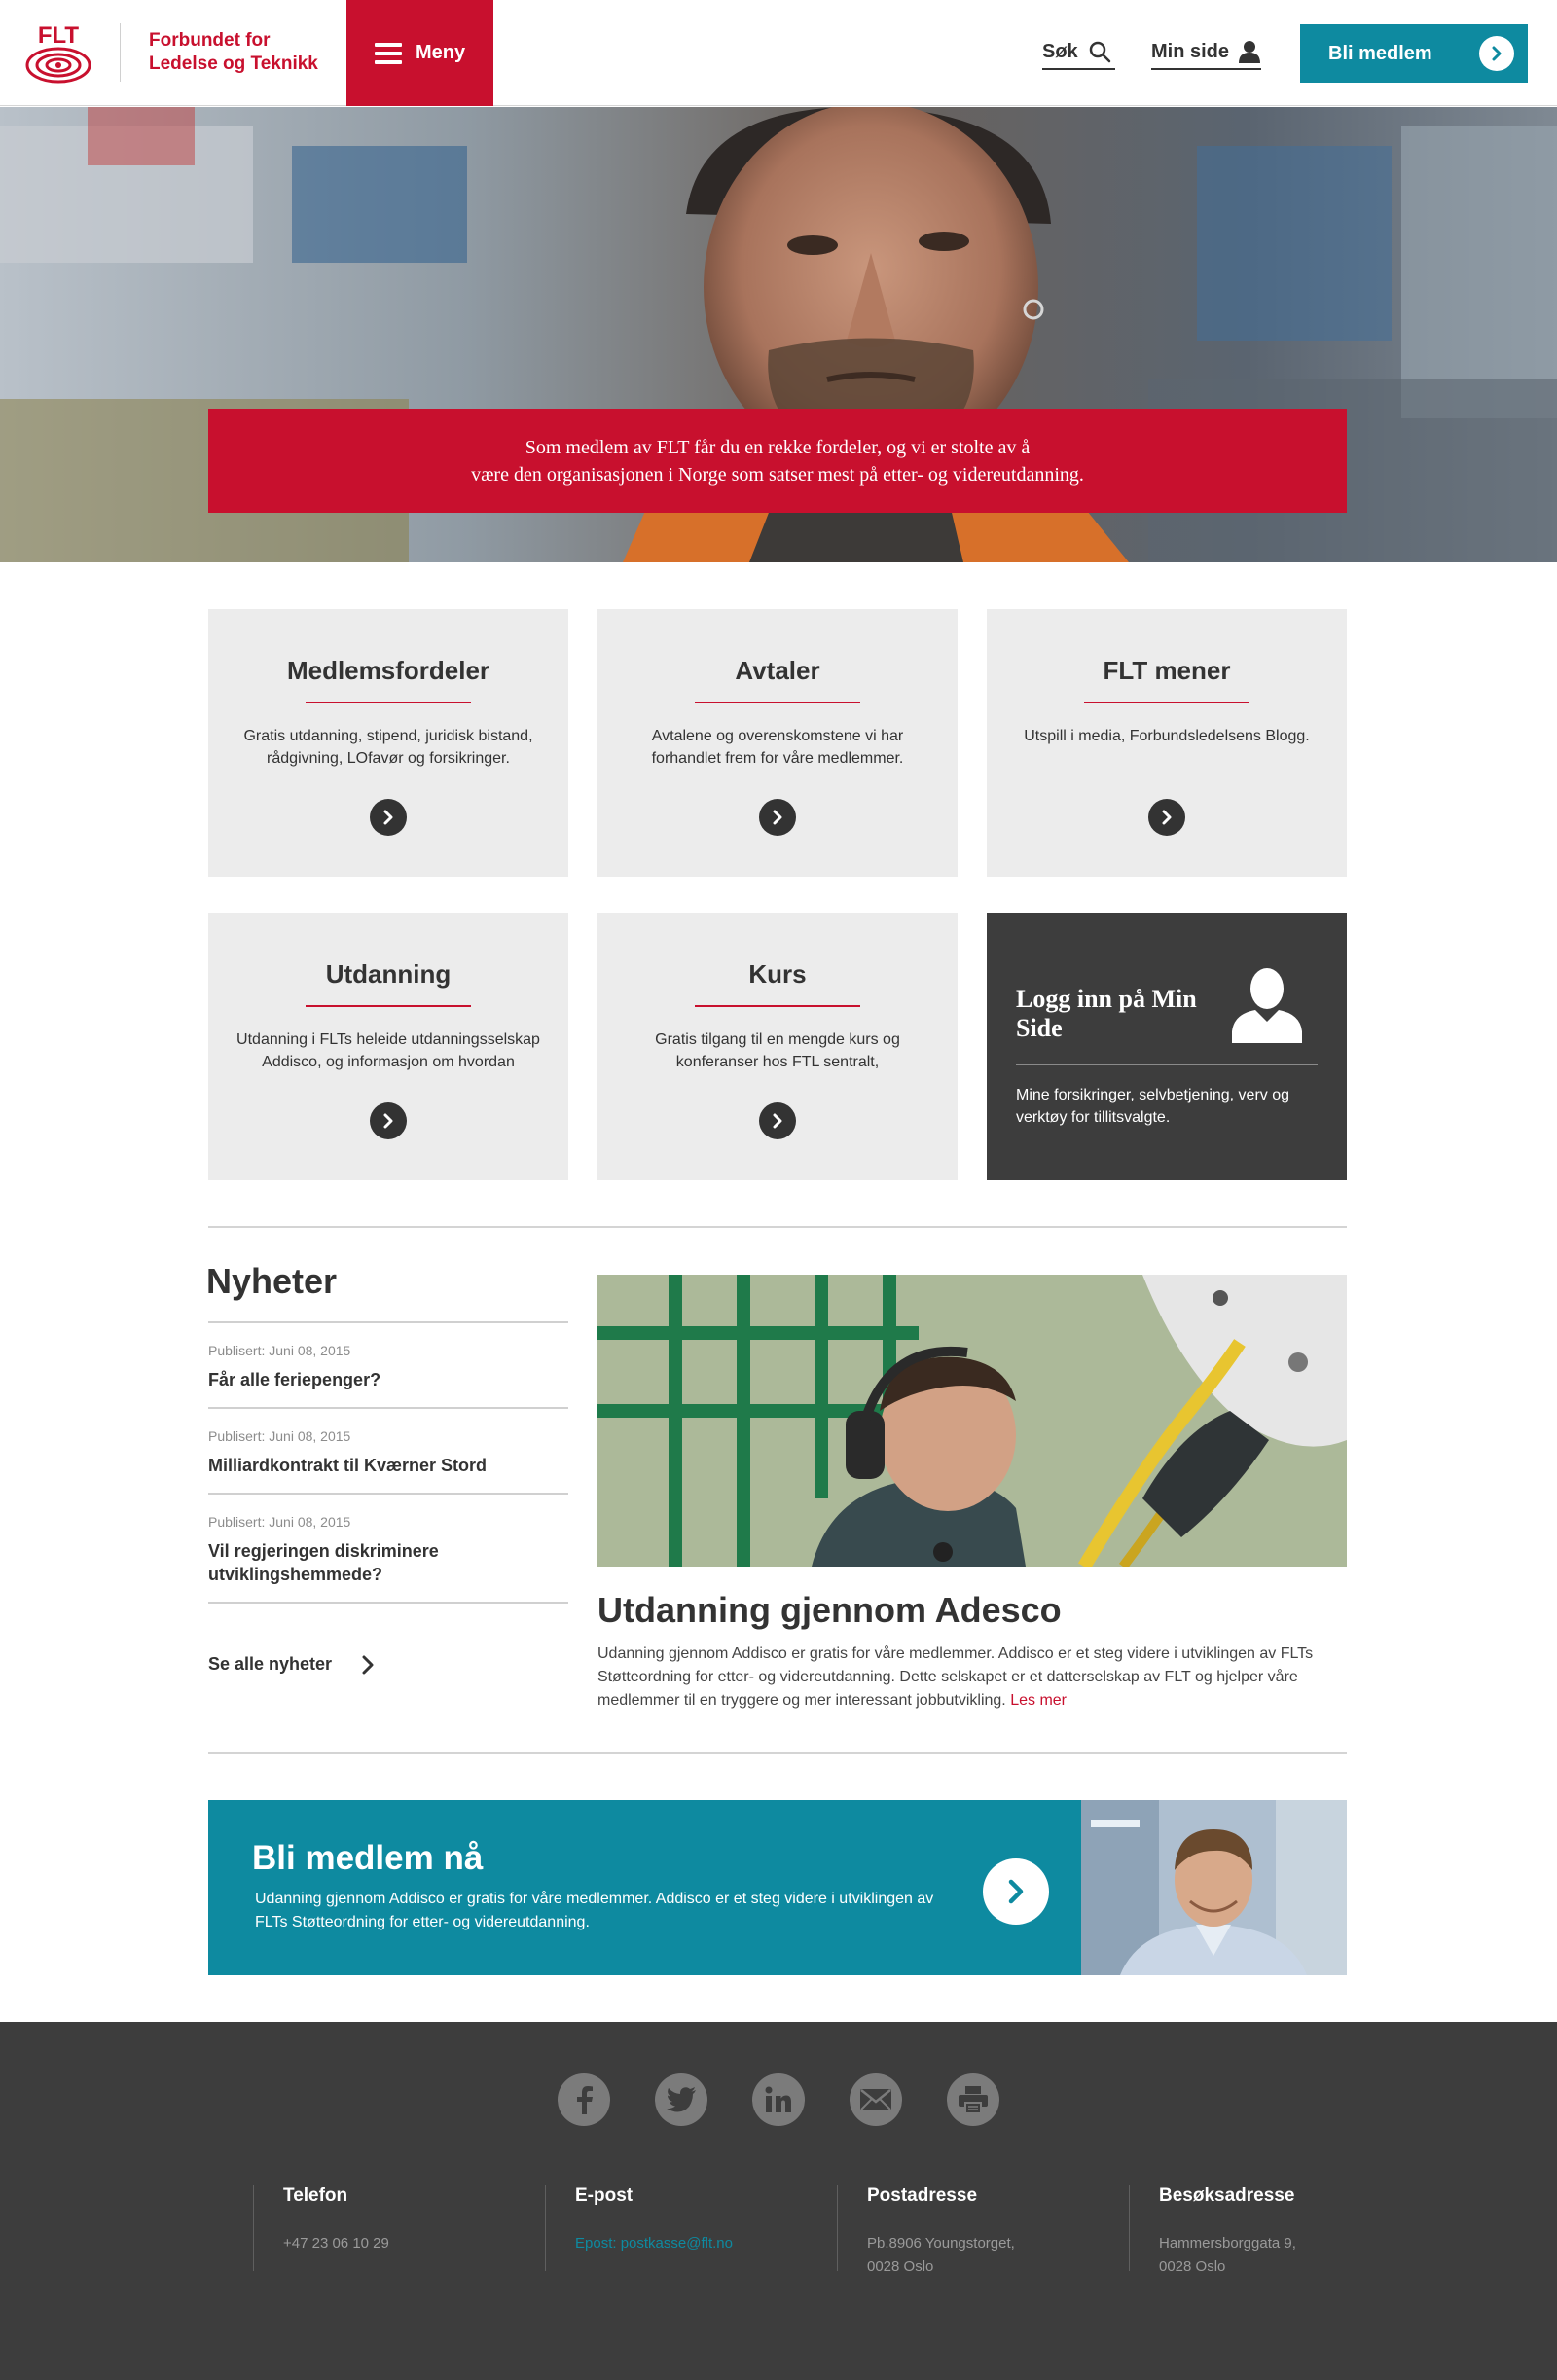  What do you see at coordinates (972, 1421) in the screenshot?
I see `feature-image` at bounding box center [972, 1421].